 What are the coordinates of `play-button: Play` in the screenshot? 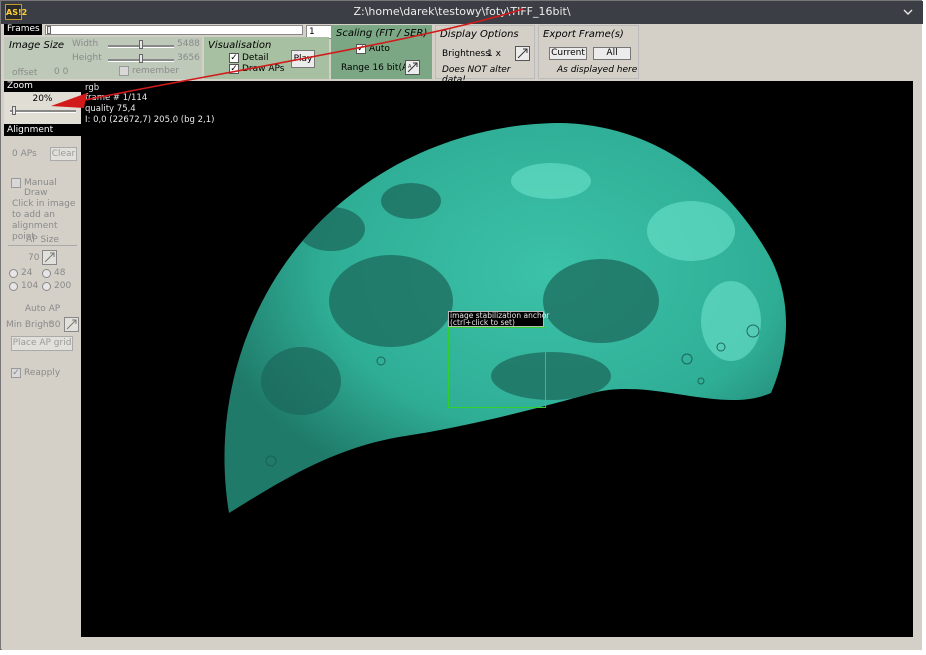 It's located at (303, 59).